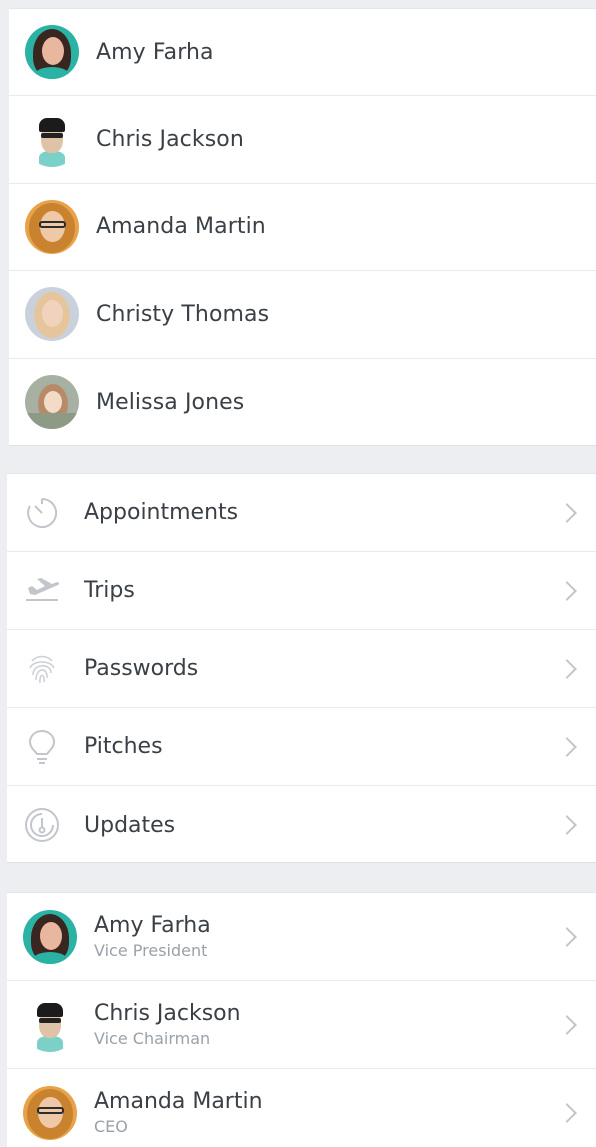 This screenshot has height=1147, width=596. I want to click on menu-item-label: Trips, so click(109, 590).